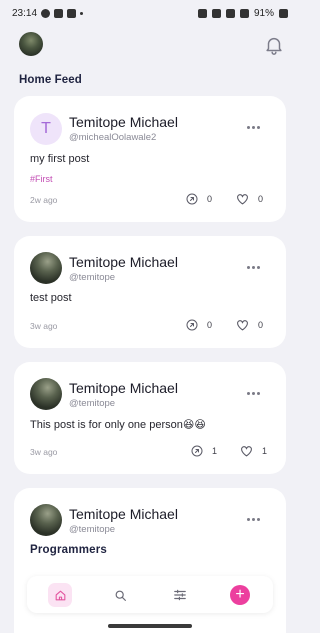 Image resolution: width=320 pixels, height=633 pixels. I want to click on nav-search, so click(120, 595).